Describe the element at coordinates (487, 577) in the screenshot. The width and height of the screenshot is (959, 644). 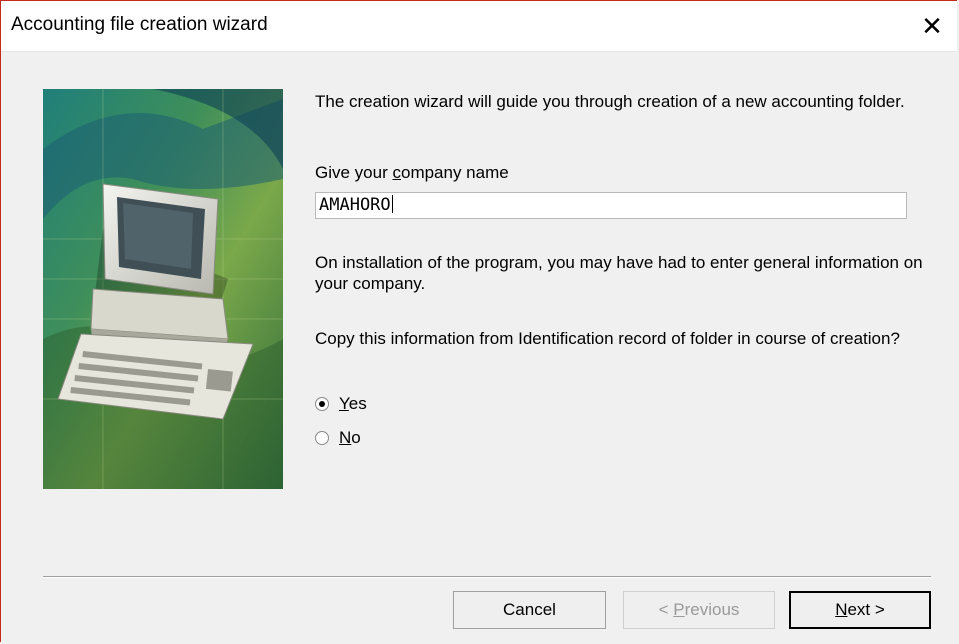
I see `footer-divider` at that location.